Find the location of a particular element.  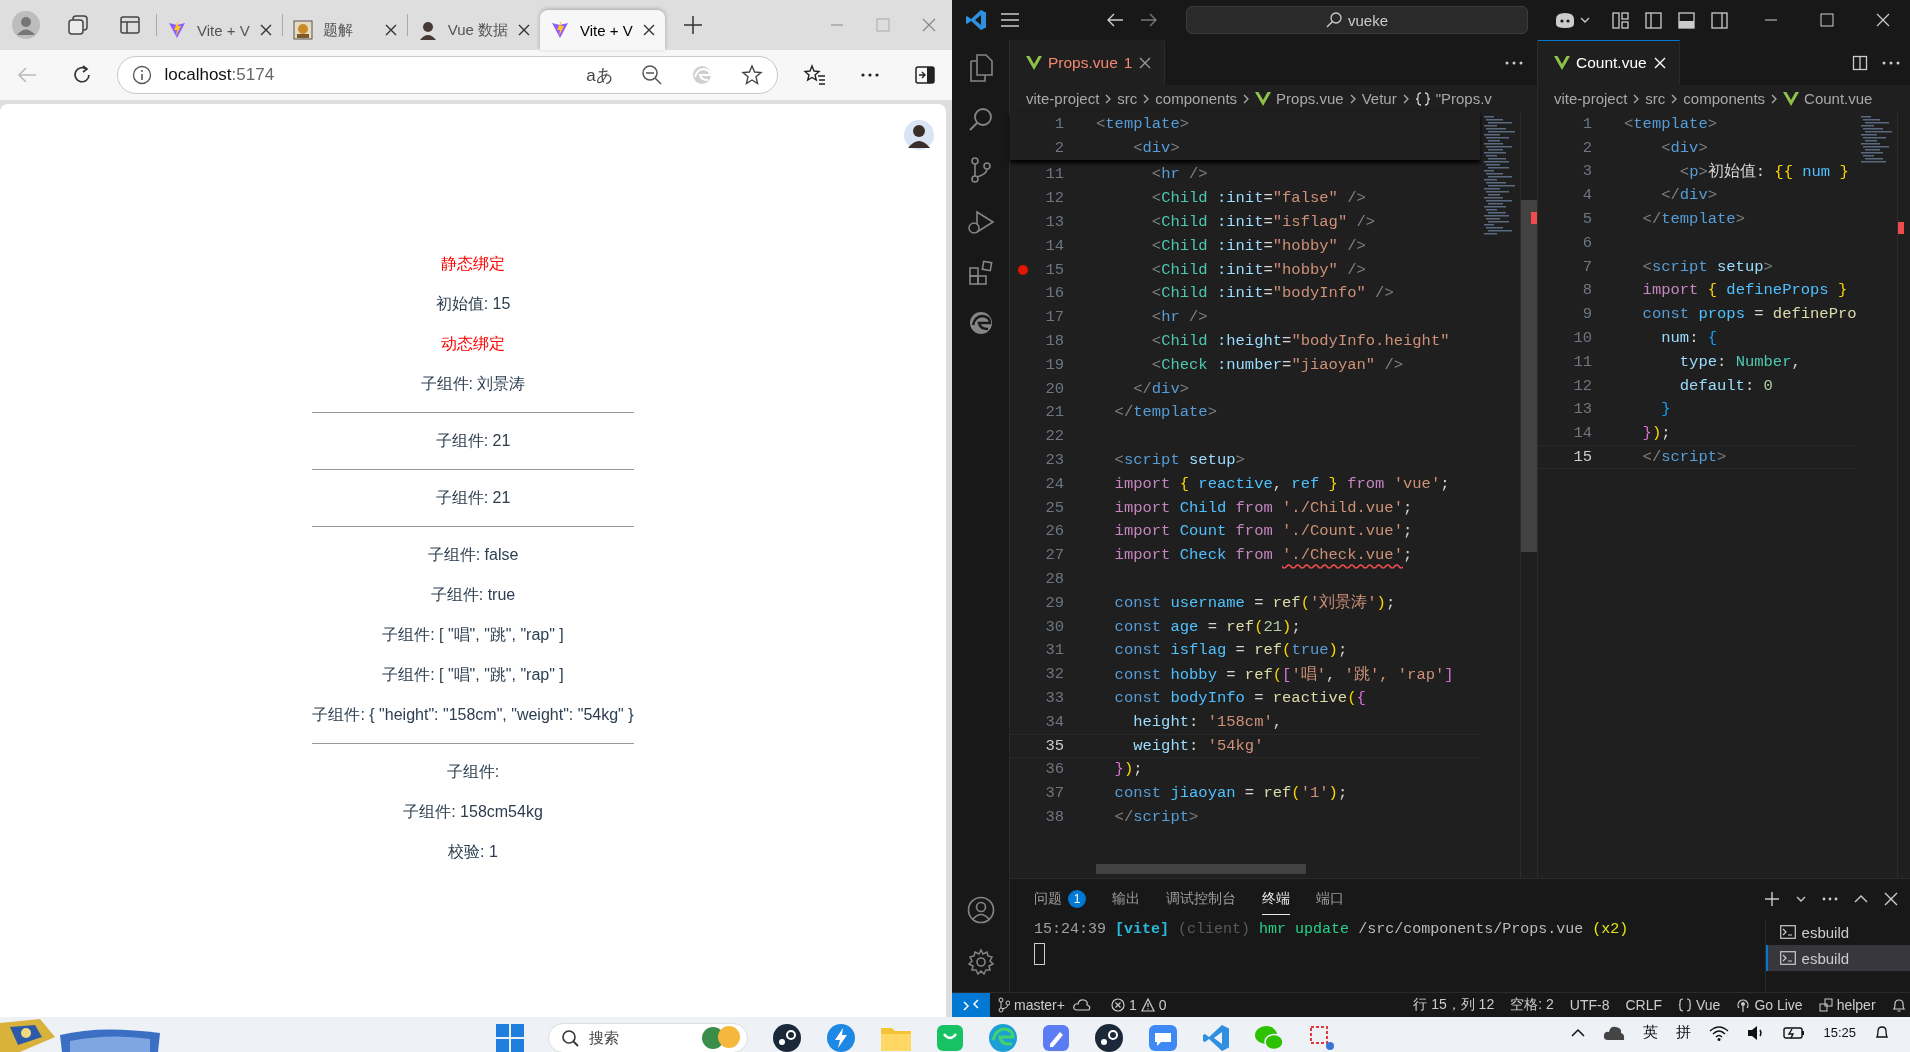

back-icon is located at coordinates (1115, 20).